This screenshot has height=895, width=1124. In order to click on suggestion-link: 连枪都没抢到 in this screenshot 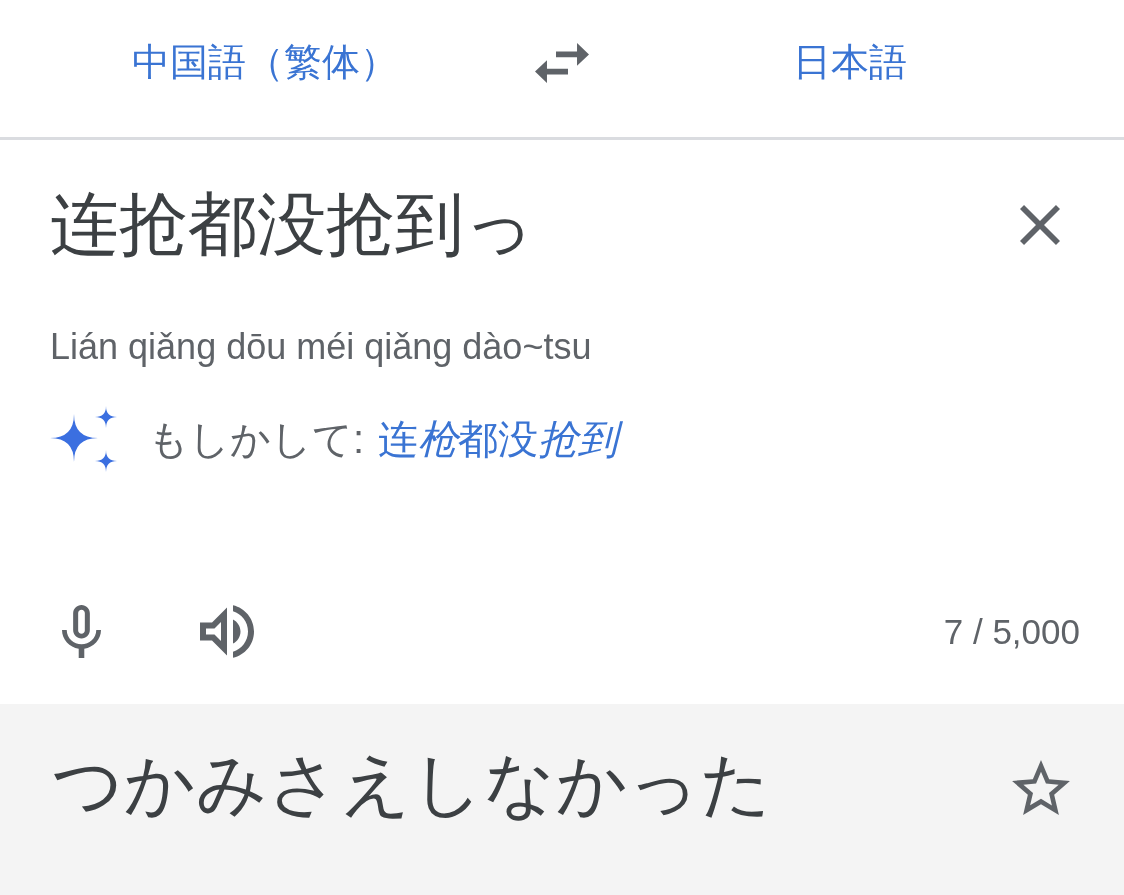, I will do `click(502, 439)`.